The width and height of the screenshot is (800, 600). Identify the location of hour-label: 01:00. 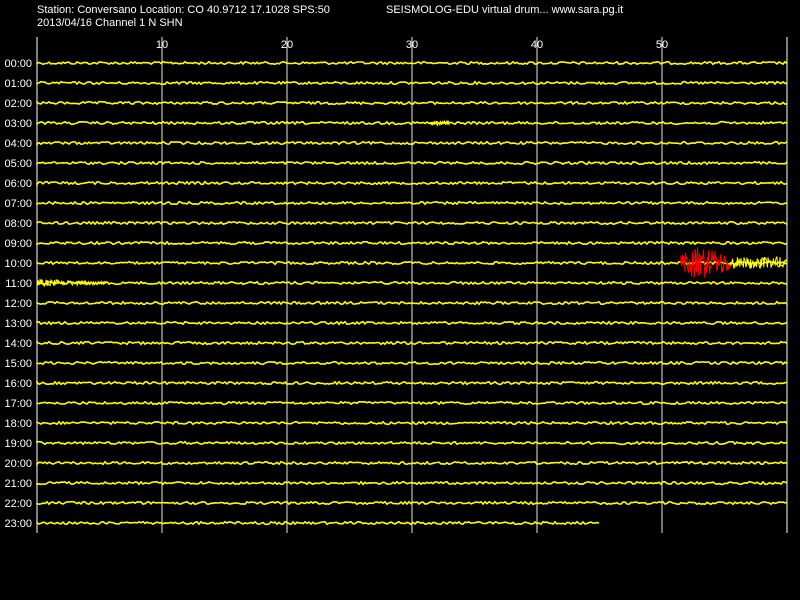
(18, 84).